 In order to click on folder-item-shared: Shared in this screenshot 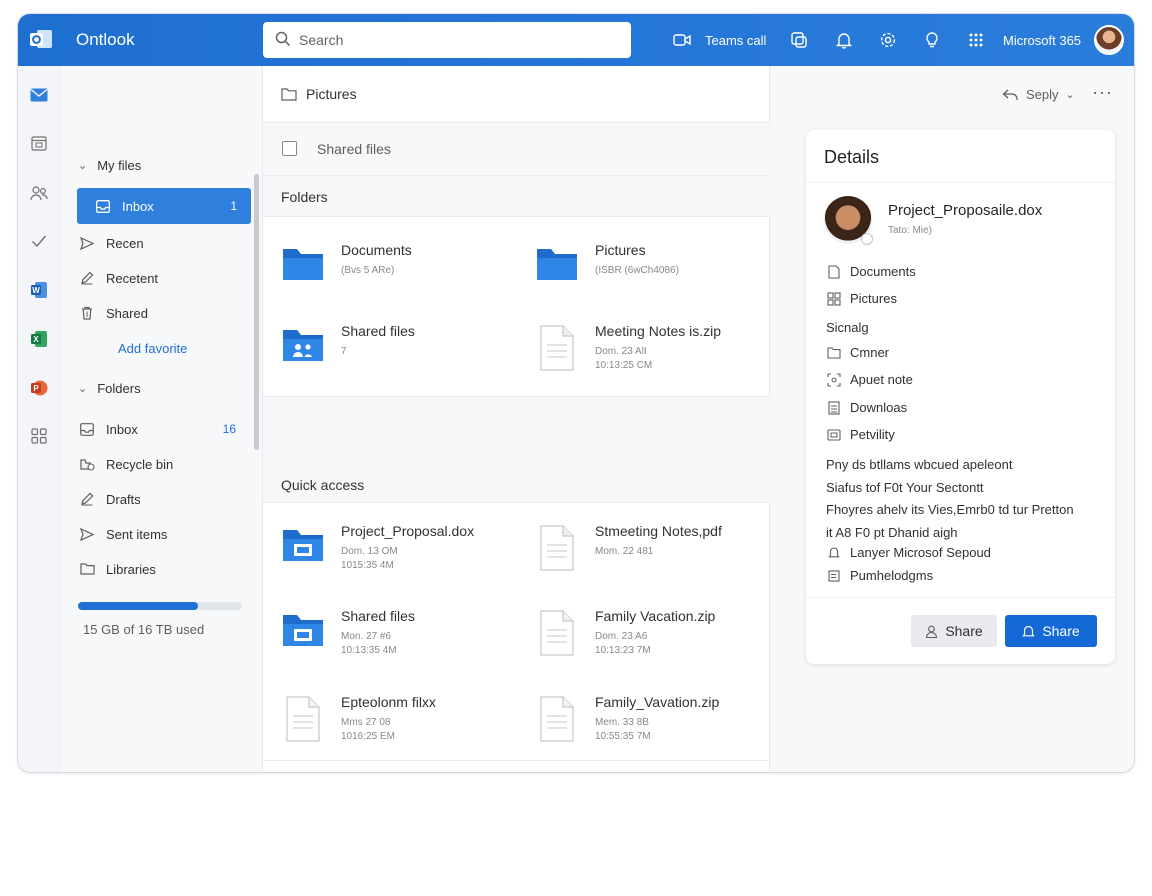, I will do `click(113, 313)`.